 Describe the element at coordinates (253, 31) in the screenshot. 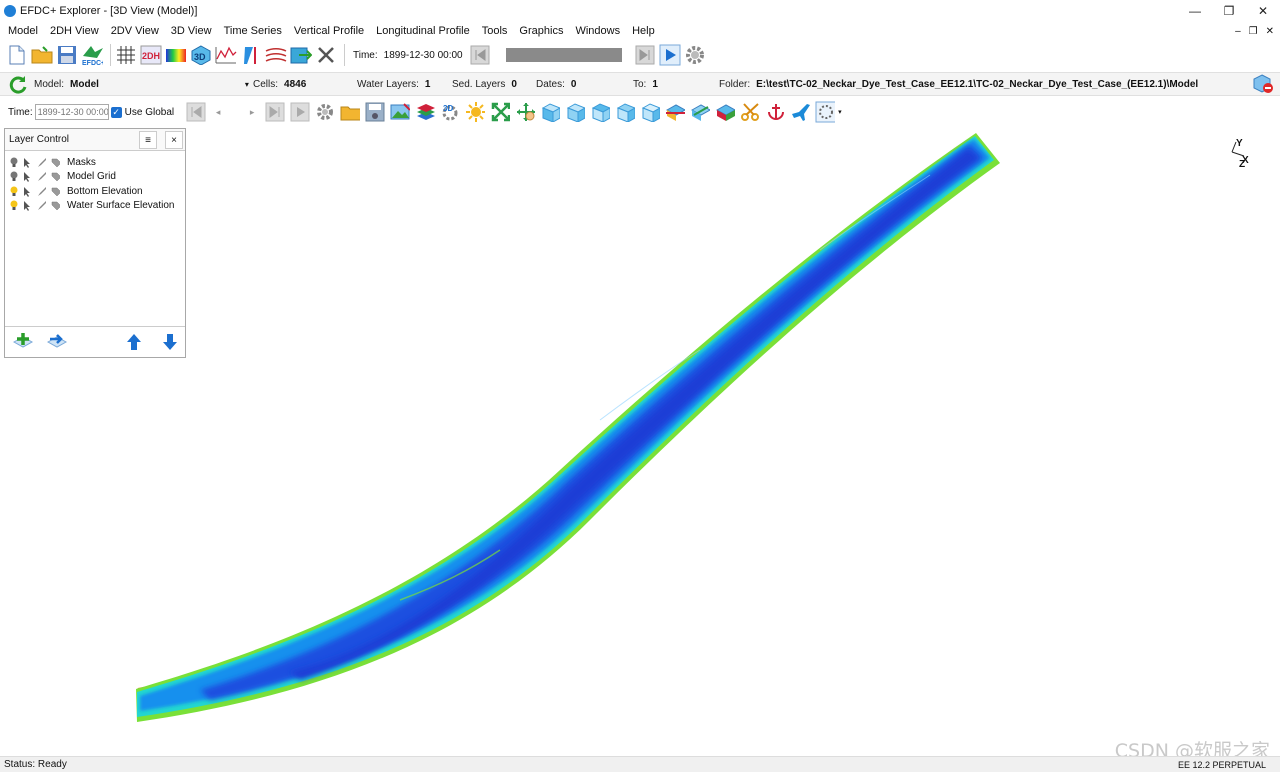

I see `menu-time-series: Time Series` at that location.